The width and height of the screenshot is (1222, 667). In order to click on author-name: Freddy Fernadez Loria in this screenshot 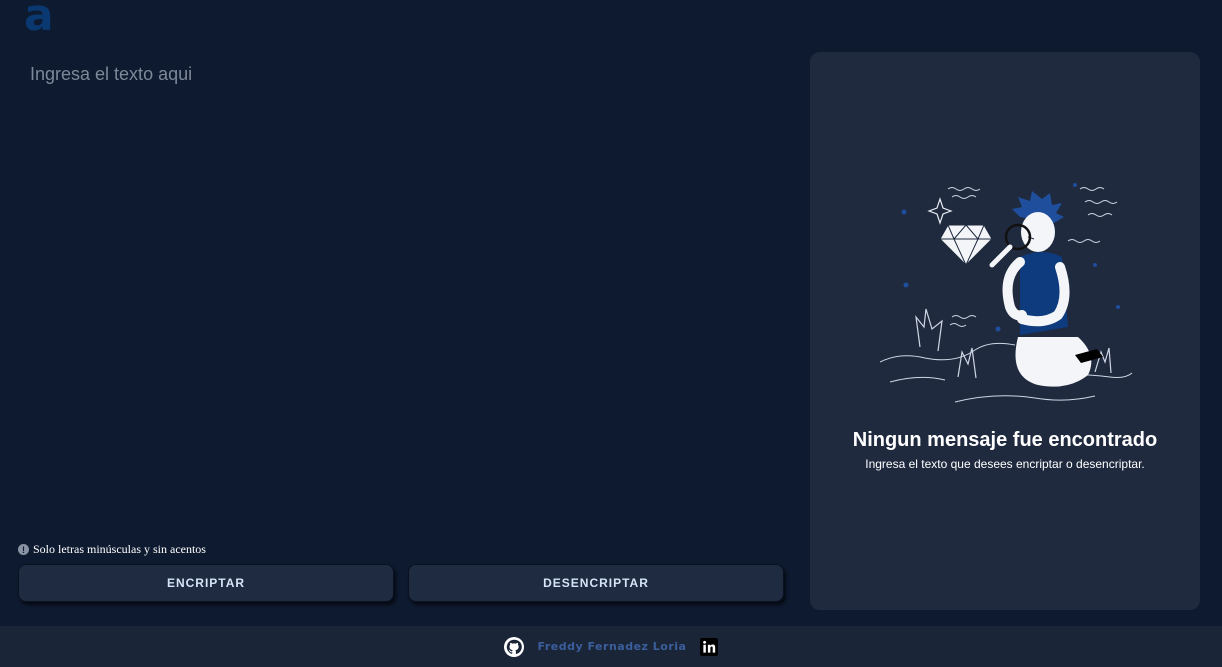, I will do `click(612, 646)`.